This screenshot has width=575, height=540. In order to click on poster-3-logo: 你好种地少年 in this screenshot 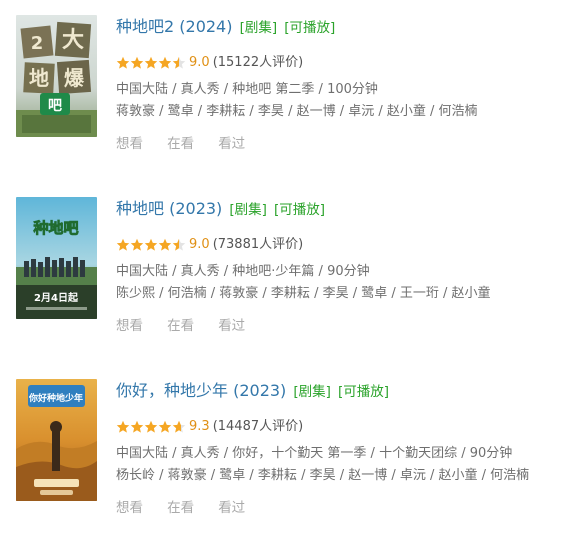, I will do `click(55, 398)`.